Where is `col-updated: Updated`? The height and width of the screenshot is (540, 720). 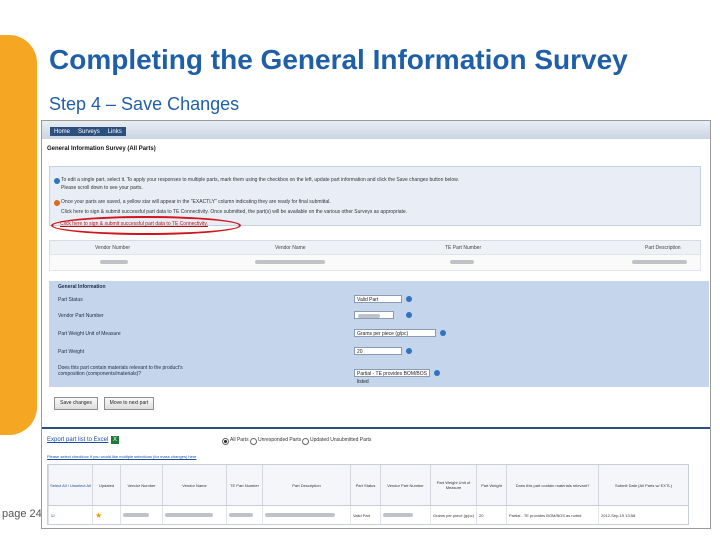 col-updated: Updated is located at coordinates (106, 485).